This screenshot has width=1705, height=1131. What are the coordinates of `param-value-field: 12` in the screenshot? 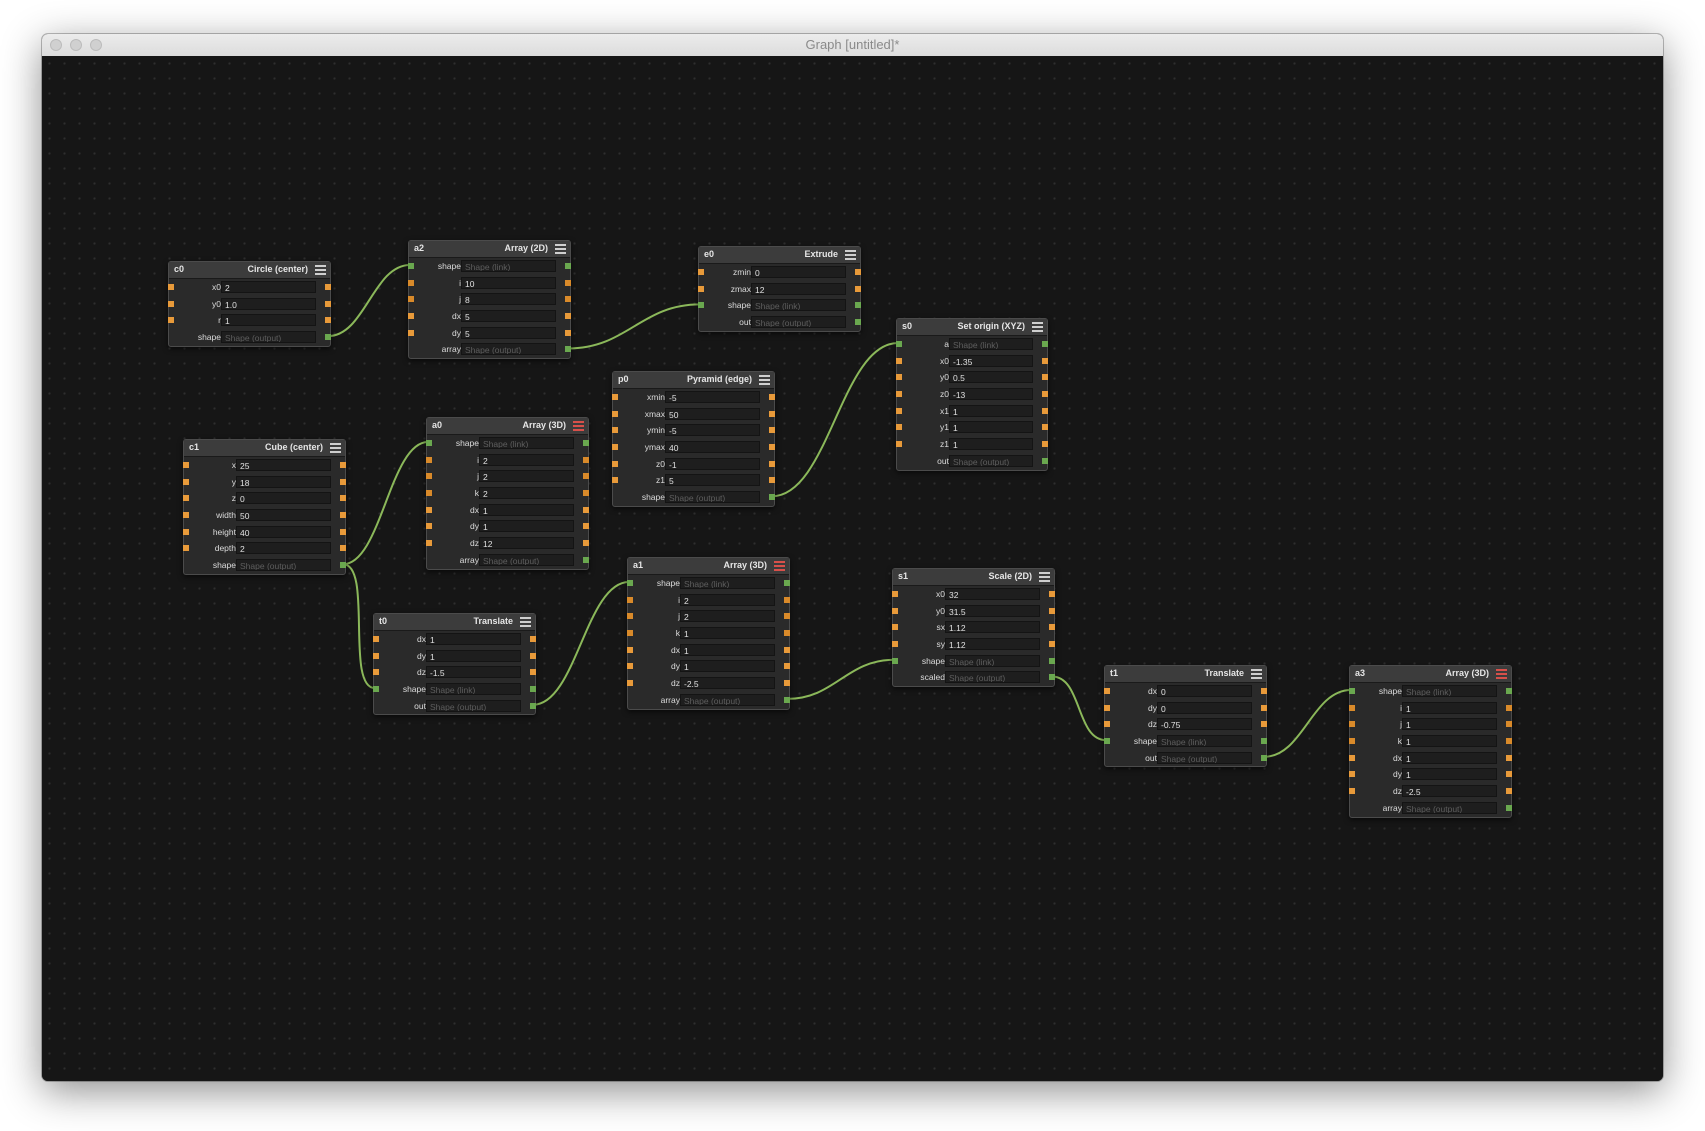 It's located at (798, 288).